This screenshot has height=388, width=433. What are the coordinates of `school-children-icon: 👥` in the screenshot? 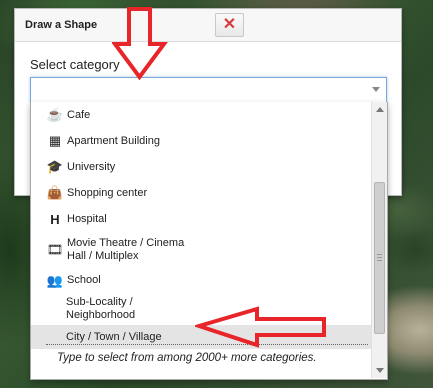 It's located at (55, 280).